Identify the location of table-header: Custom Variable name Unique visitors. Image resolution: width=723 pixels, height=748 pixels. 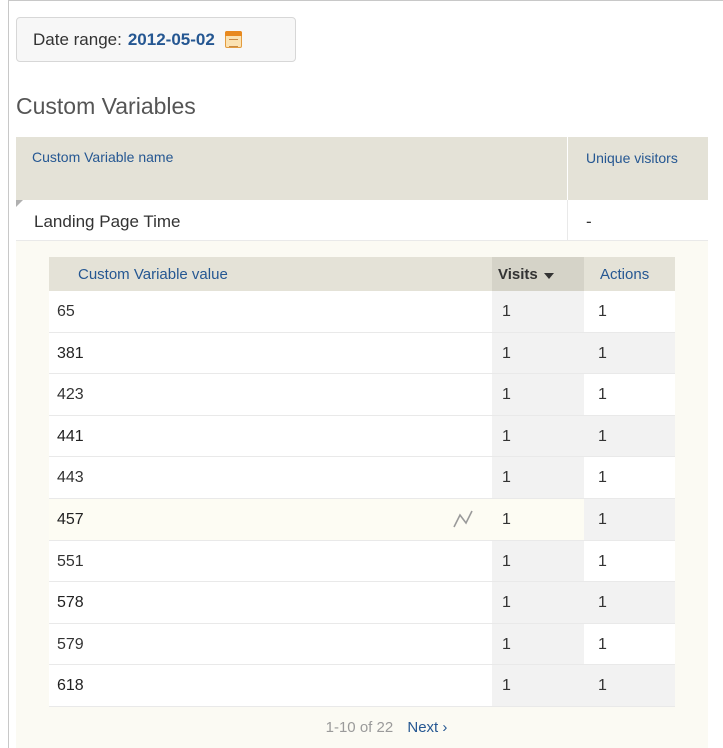
(362, 168).